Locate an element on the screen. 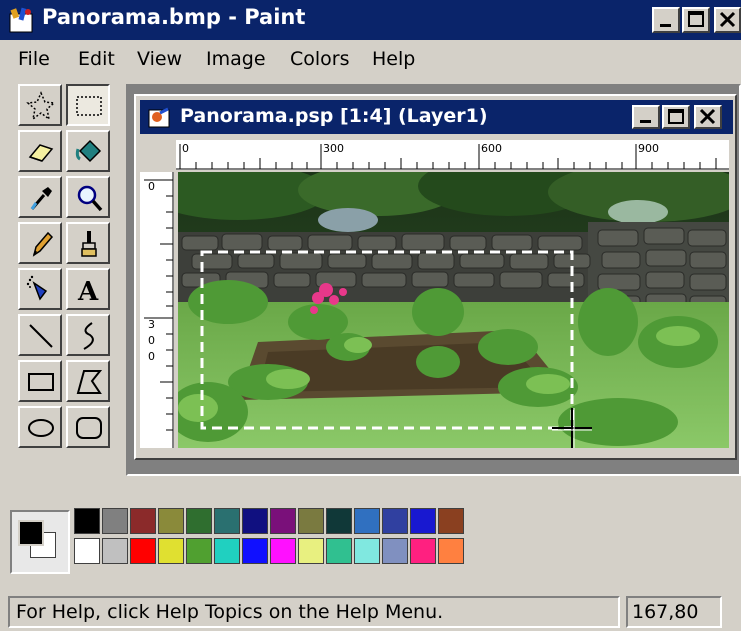 This screenshot has height=631, width=741. tool-brush is located at coordinates (88, 243).